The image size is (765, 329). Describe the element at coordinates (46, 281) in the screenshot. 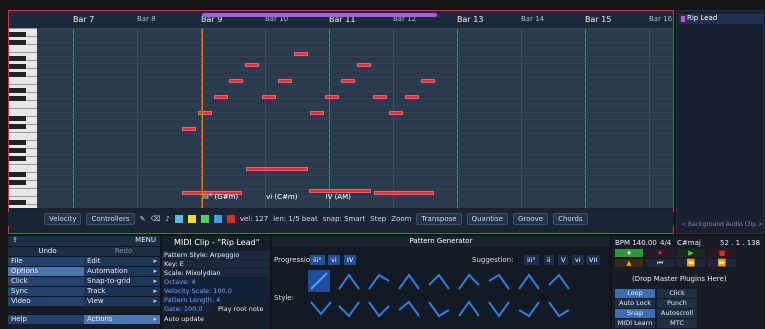

I see `menu-item: Click` at that location.